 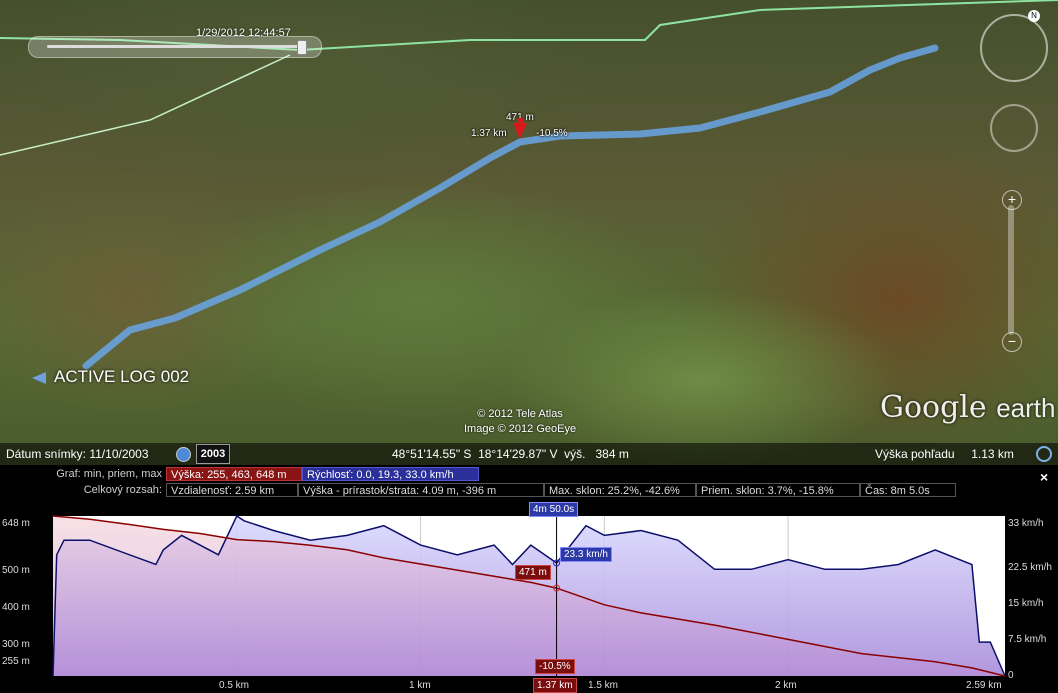 I want to click on historical-imagery-icon, so click(x=183, y=454).